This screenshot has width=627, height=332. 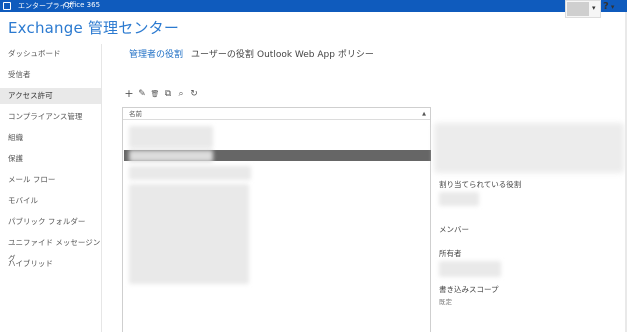 What do you see at coordinates (50, 264) in the screenshot?
I see `nav-item-hybrid: ハイブリッド` at bounding box center [50, 264].